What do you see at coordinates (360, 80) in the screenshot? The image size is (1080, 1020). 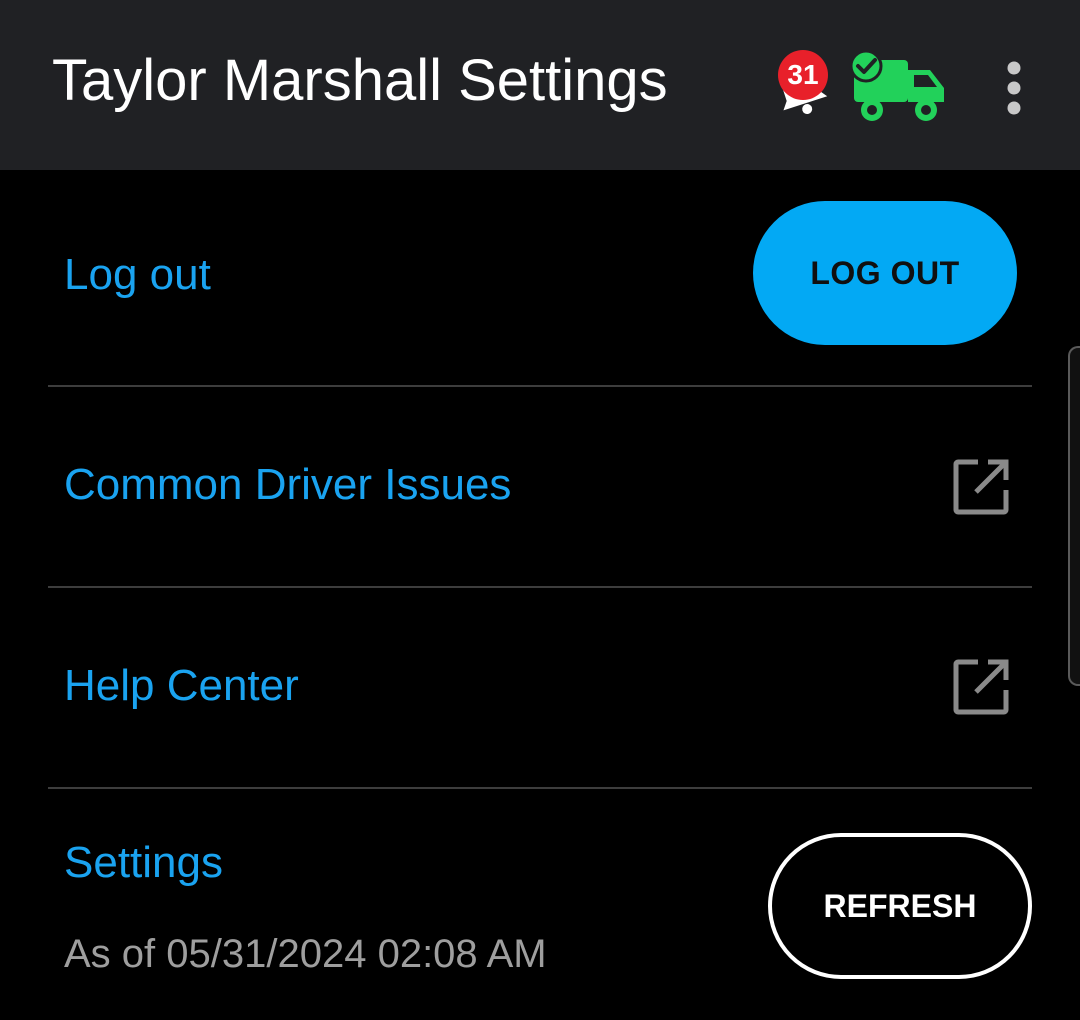 I see `page-title: Taylor Marshall Settings` at bounding box center [360, 80].